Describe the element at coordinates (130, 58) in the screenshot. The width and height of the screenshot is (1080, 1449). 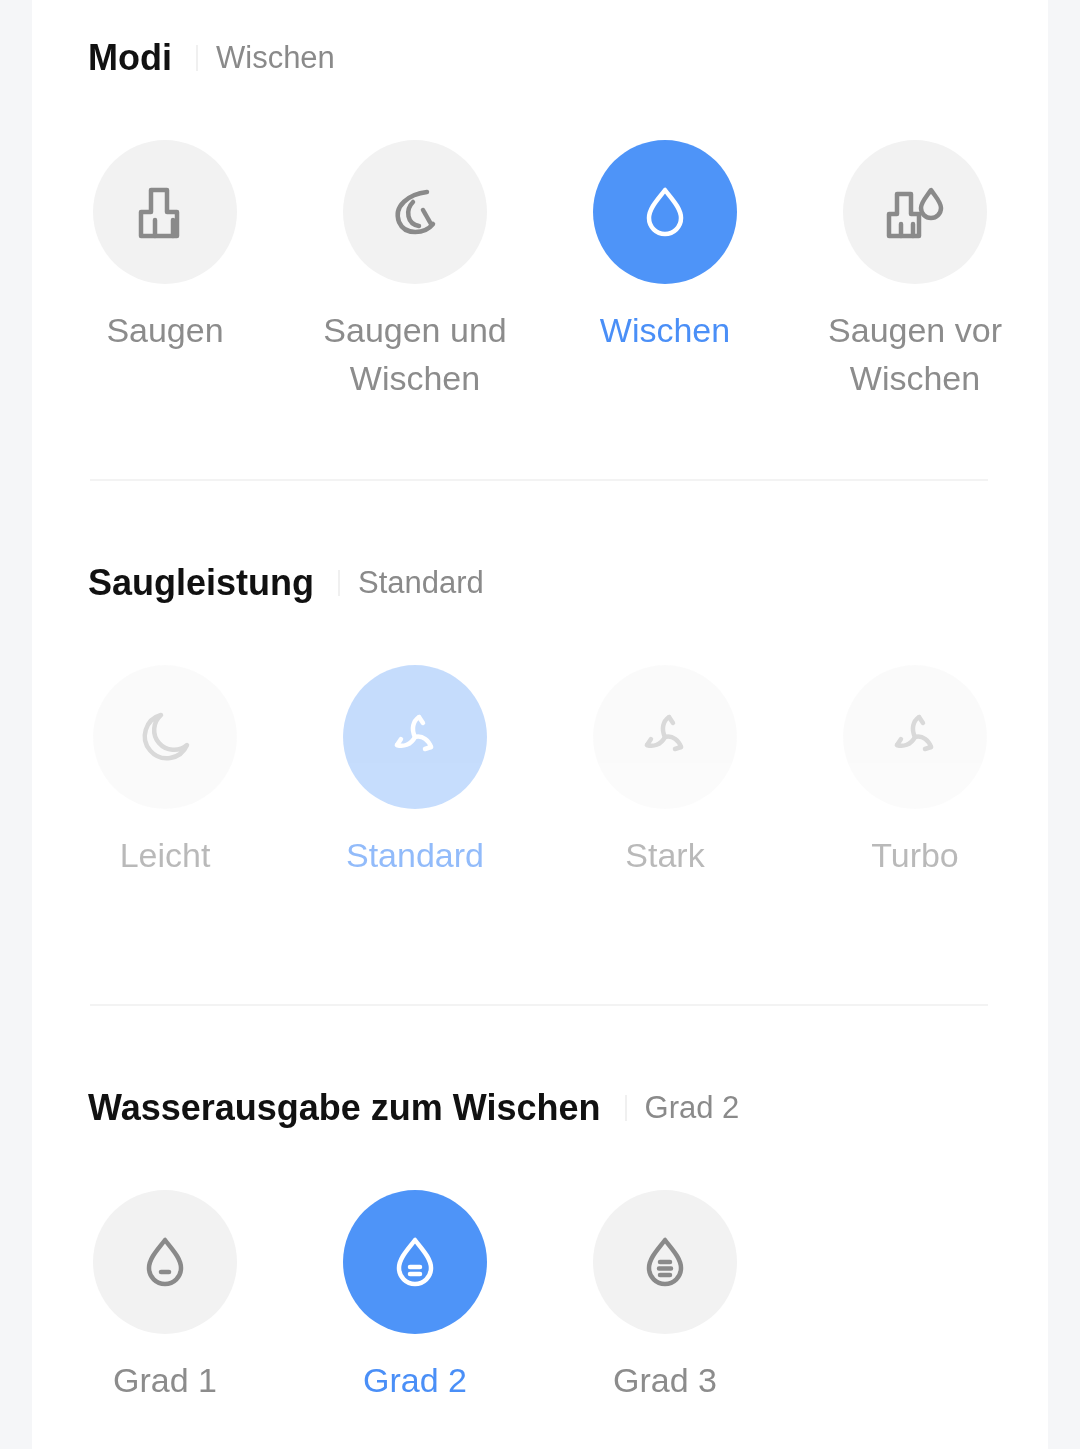
I see `section-title: Modi` at that location.